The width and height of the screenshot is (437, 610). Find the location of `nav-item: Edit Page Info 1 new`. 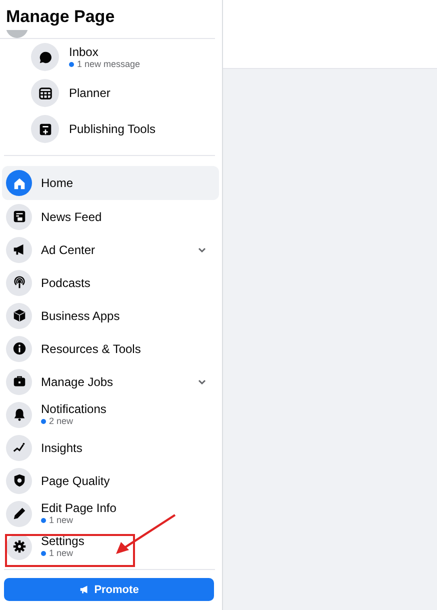

nav-item: Edit Page Info 1 new is located at coordinates (110, 513).